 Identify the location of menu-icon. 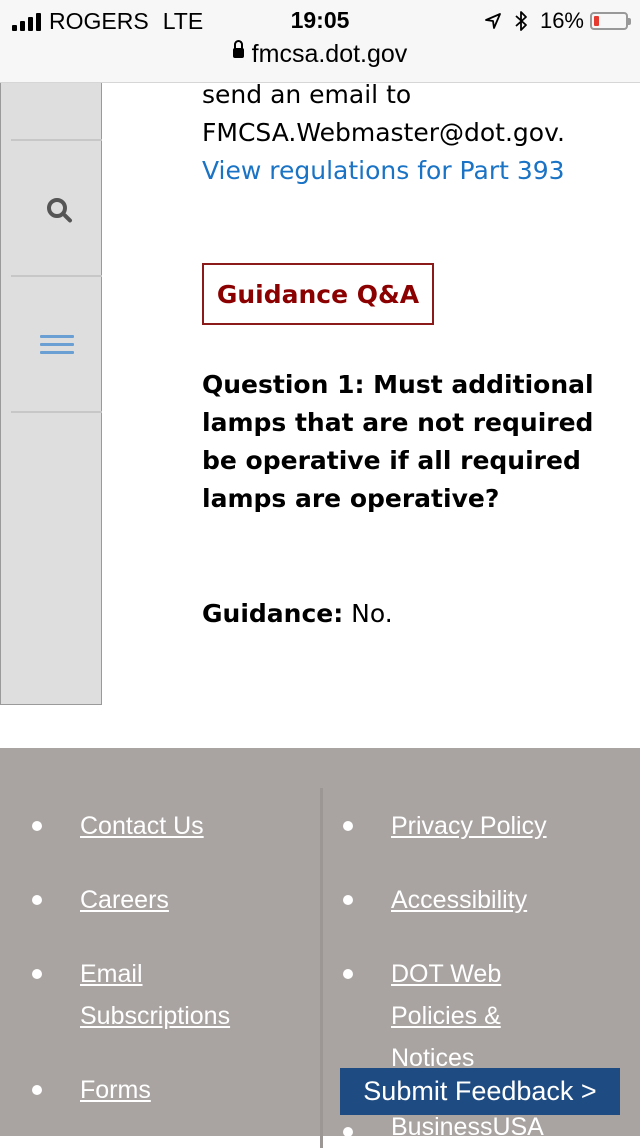
(56, 344).